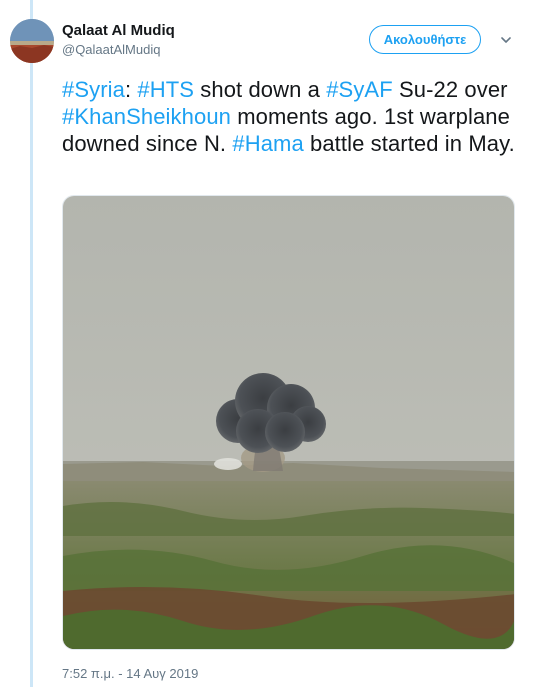  Describe the element at coordinates (31, 343) in the screenshot. I see `thread-line` at that location.